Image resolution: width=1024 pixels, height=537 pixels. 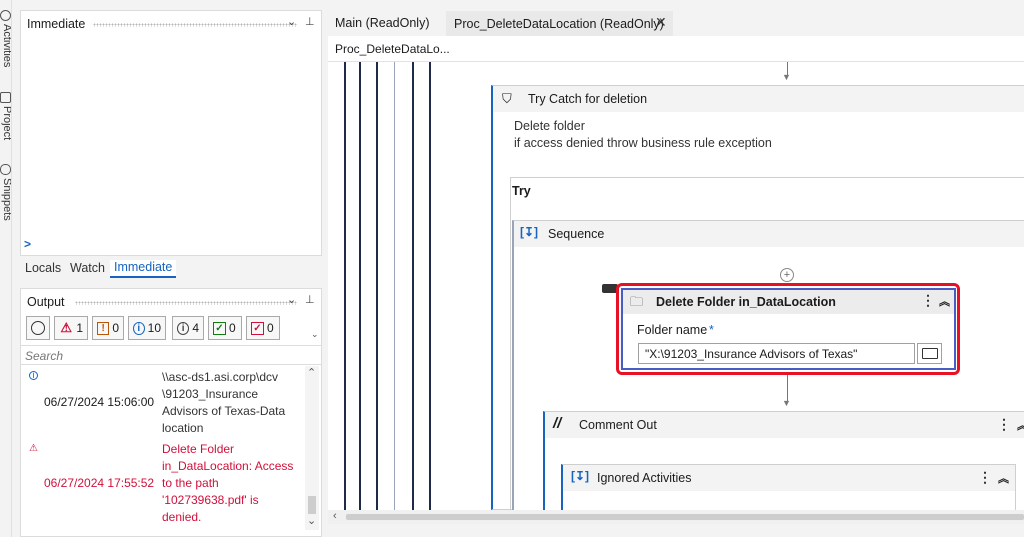 I want to click on activity-header: 🗀 Delete Folder in_DataLocation ⋮ ︽, so click(x=788, y=302).